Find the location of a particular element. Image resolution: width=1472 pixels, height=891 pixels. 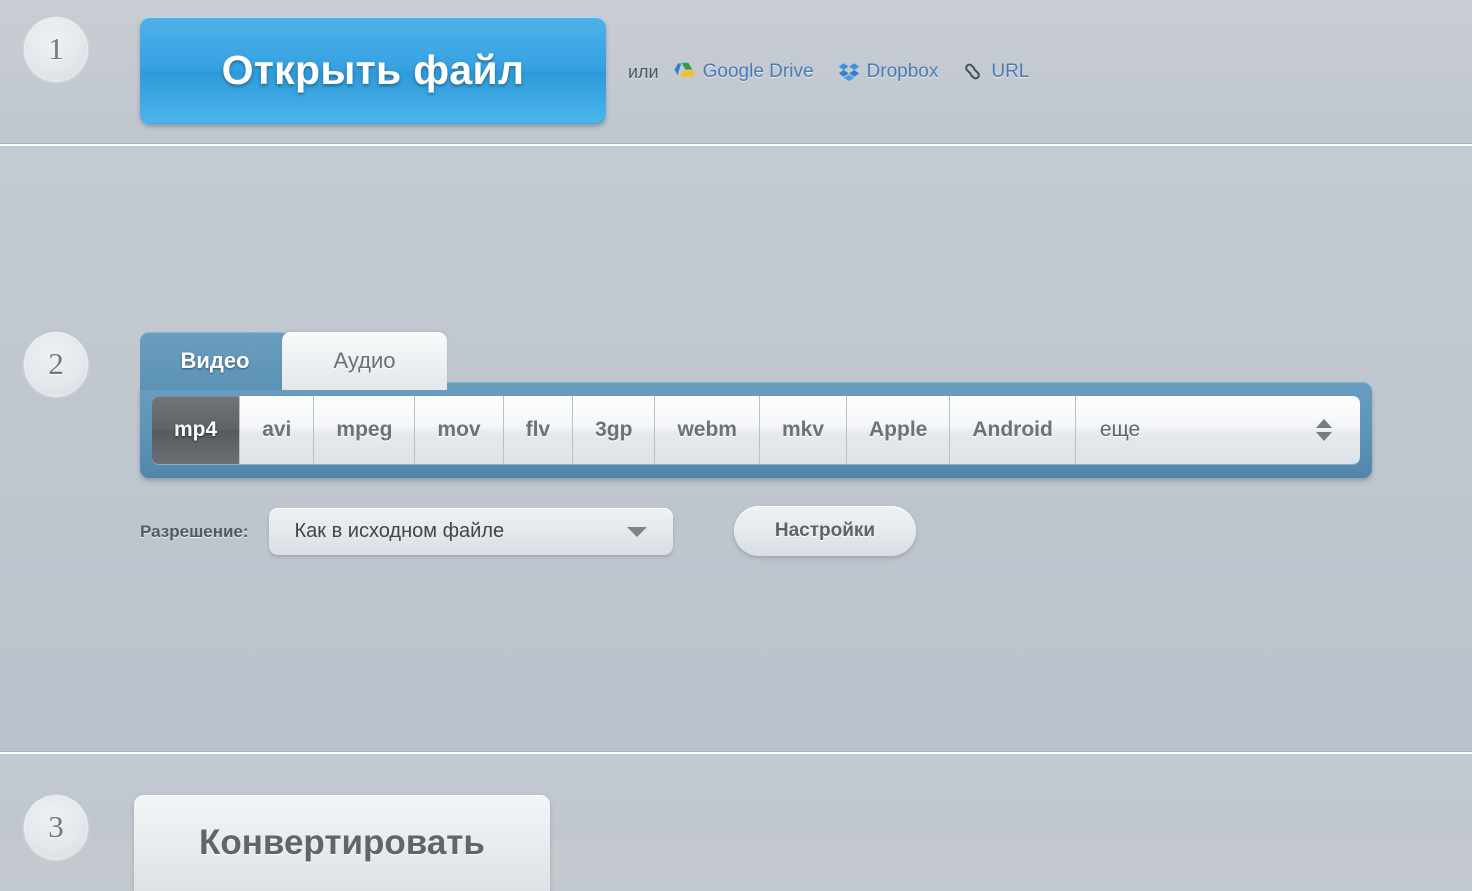

format-mov: mov is located at coordinates (459, 430).